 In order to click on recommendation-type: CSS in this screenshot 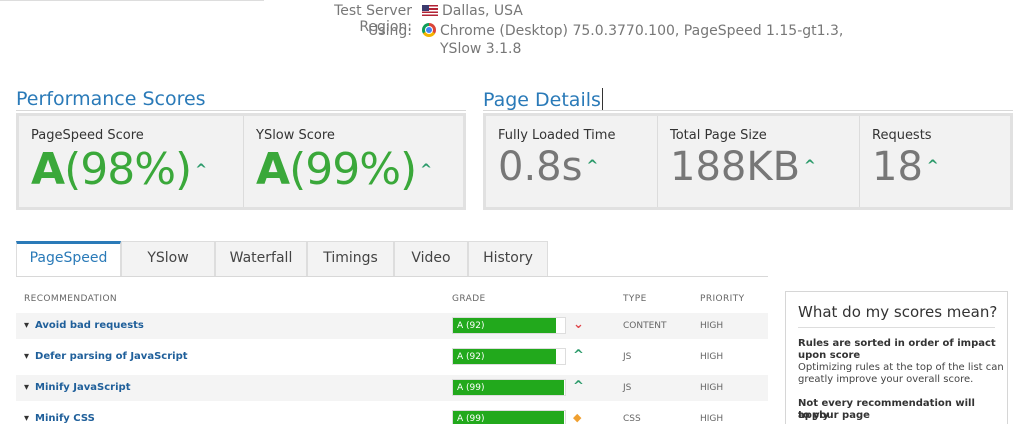, I will do `click(632, 419)`.